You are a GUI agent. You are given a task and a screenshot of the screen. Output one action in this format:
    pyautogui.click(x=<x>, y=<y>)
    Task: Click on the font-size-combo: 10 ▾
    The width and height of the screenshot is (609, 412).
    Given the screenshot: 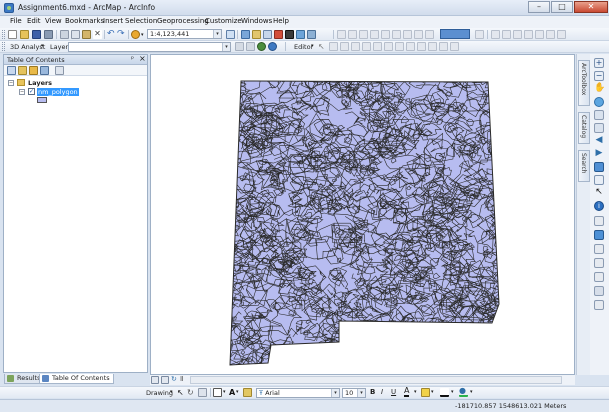 What is the action you would take?
    pyautogui.click(x=354, y=393)
    